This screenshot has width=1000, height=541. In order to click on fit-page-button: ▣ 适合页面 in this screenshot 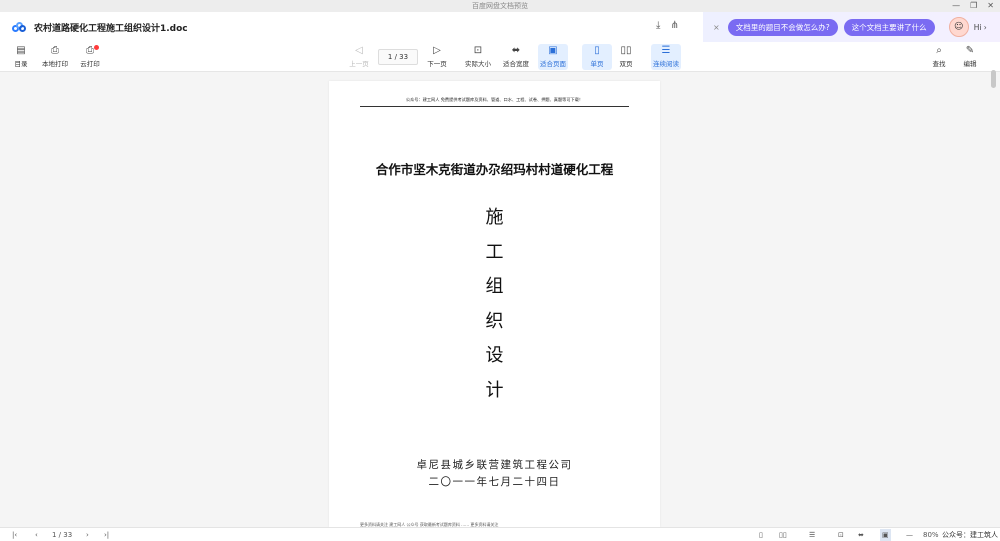, I will do `click(553, 57)`.